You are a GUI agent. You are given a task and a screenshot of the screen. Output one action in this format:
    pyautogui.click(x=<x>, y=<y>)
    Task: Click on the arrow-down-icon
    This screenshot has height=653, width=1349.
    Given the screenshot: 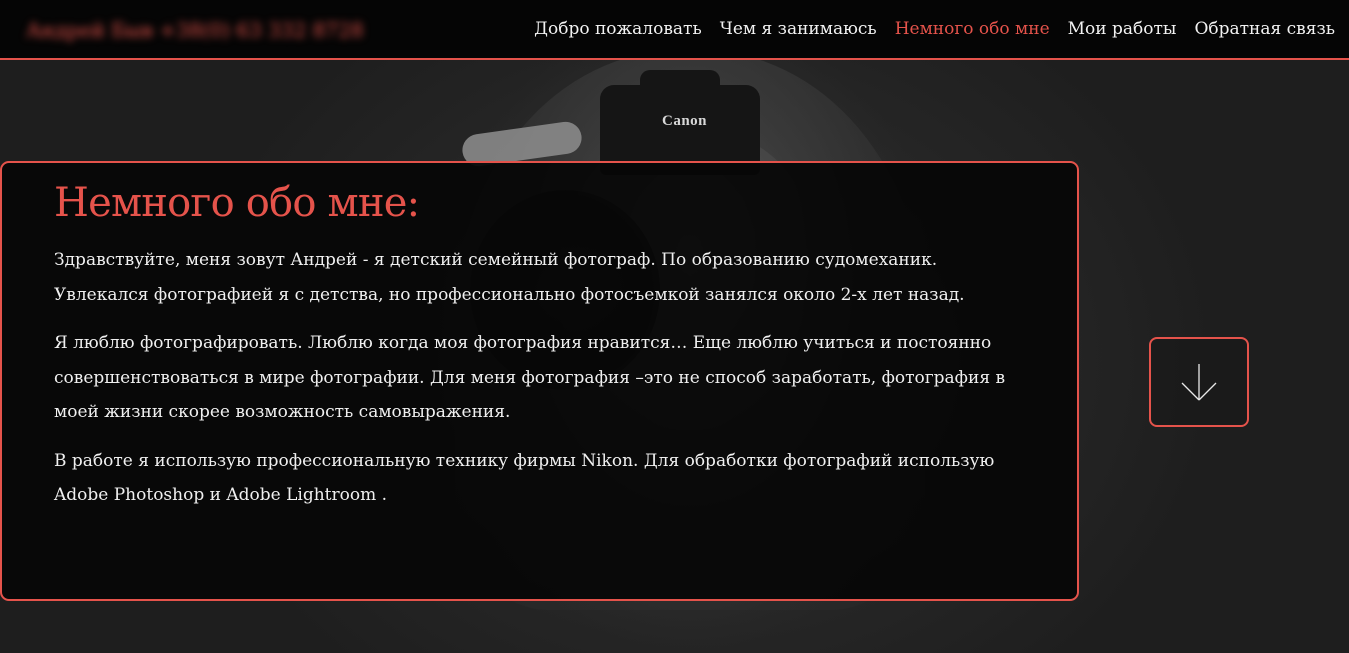 What is the action you would take?
    pyautogui.click(x=1199, y=382)
    